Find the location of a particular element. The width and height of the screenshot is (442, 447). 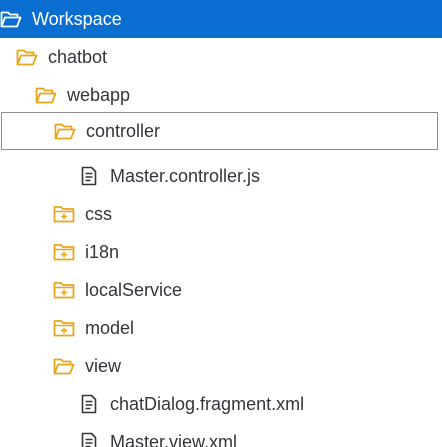

tree-item-label: chatDialog.fragment.xml is located at coordinates (207, 403).